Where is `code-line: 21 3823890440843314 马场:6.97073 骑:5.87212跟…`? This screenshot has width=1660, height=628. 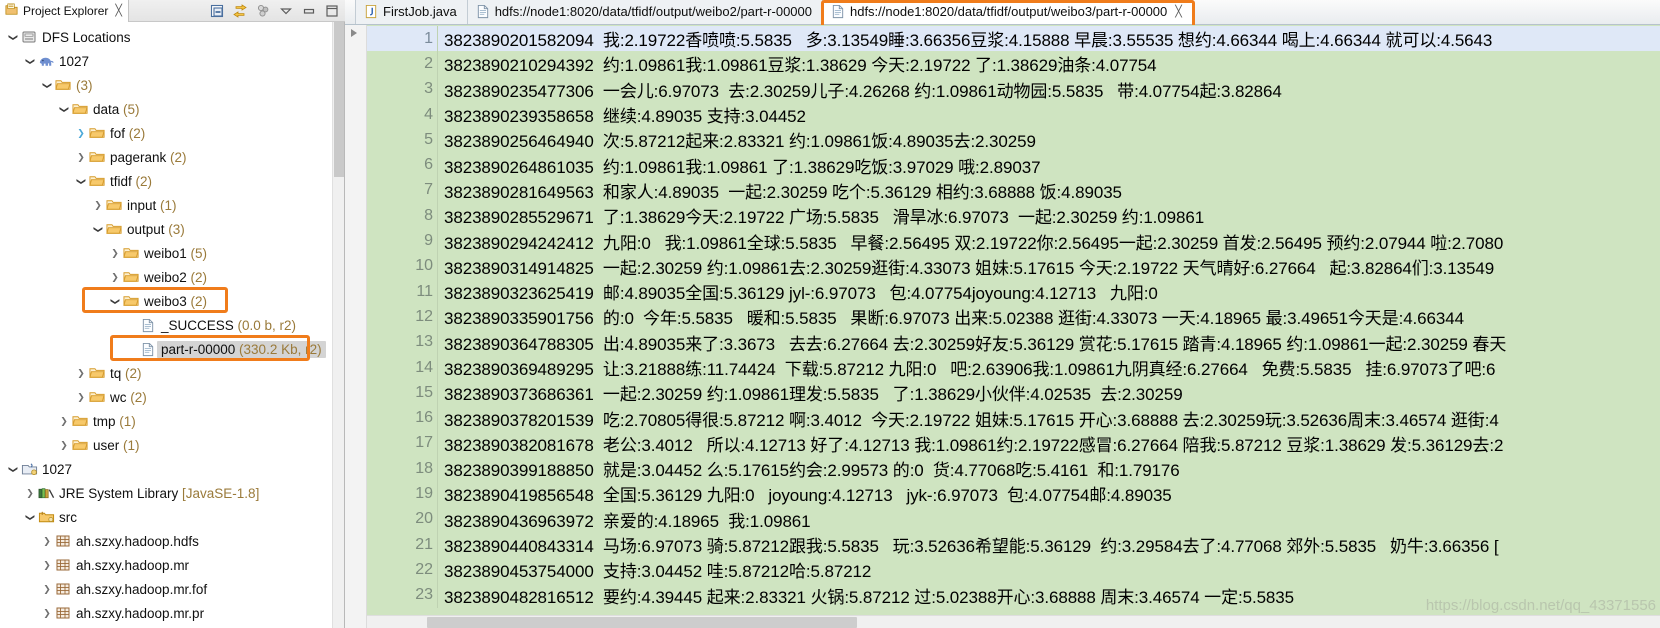
code-line: 21 3823890440843314 马场:6.97073 骑:5.87212跟… is located at coordinates (1013, 544).